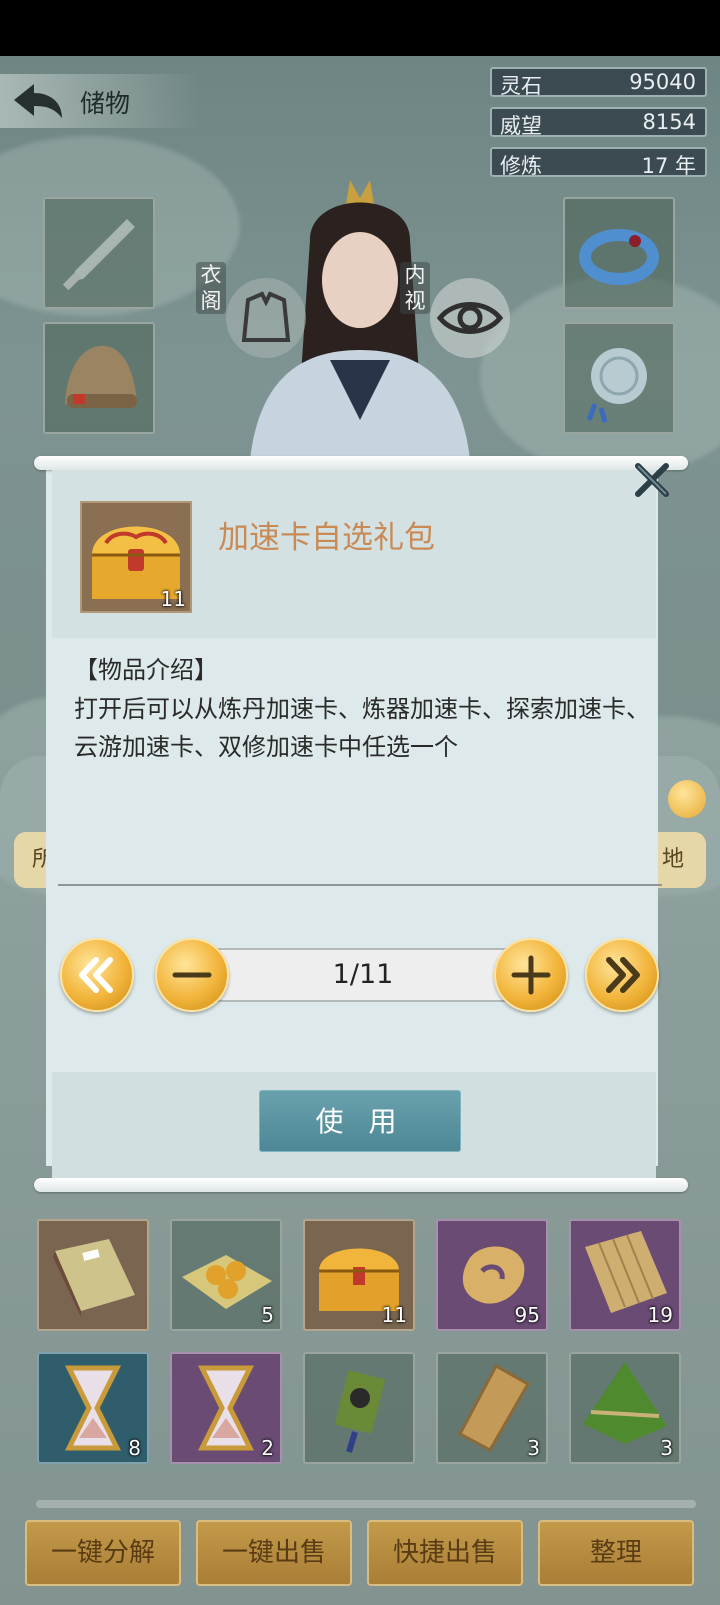  I want to click on hat-icon, so click(101, 376).